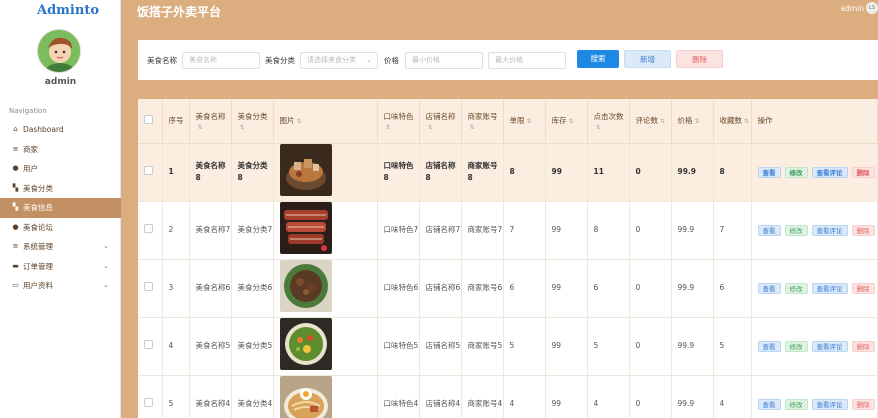 The width and height of the screenshot is (878, 418). I want to click on limit-cell: 6, so click(524, 288).